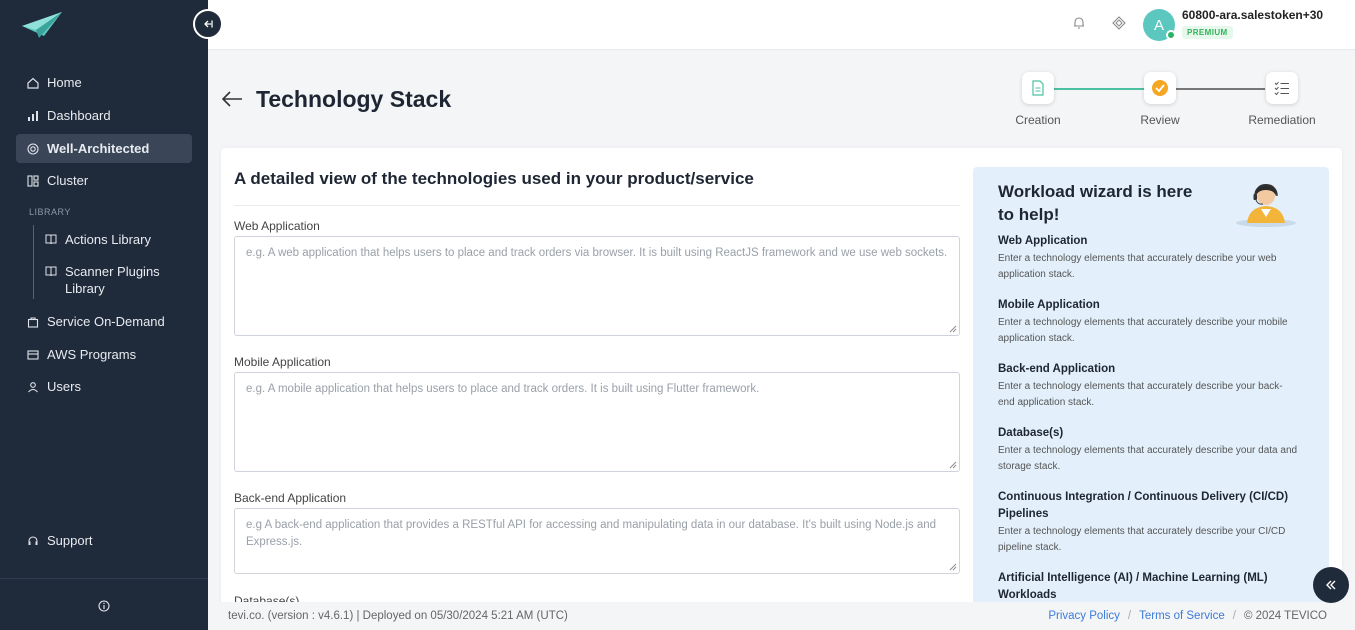 This screenshot has width=1355, height=630. What do you see at coordinates (104, 82) in the screenshot?
I see `sidebar-item-home: Home` at bounding box center [104, 82].